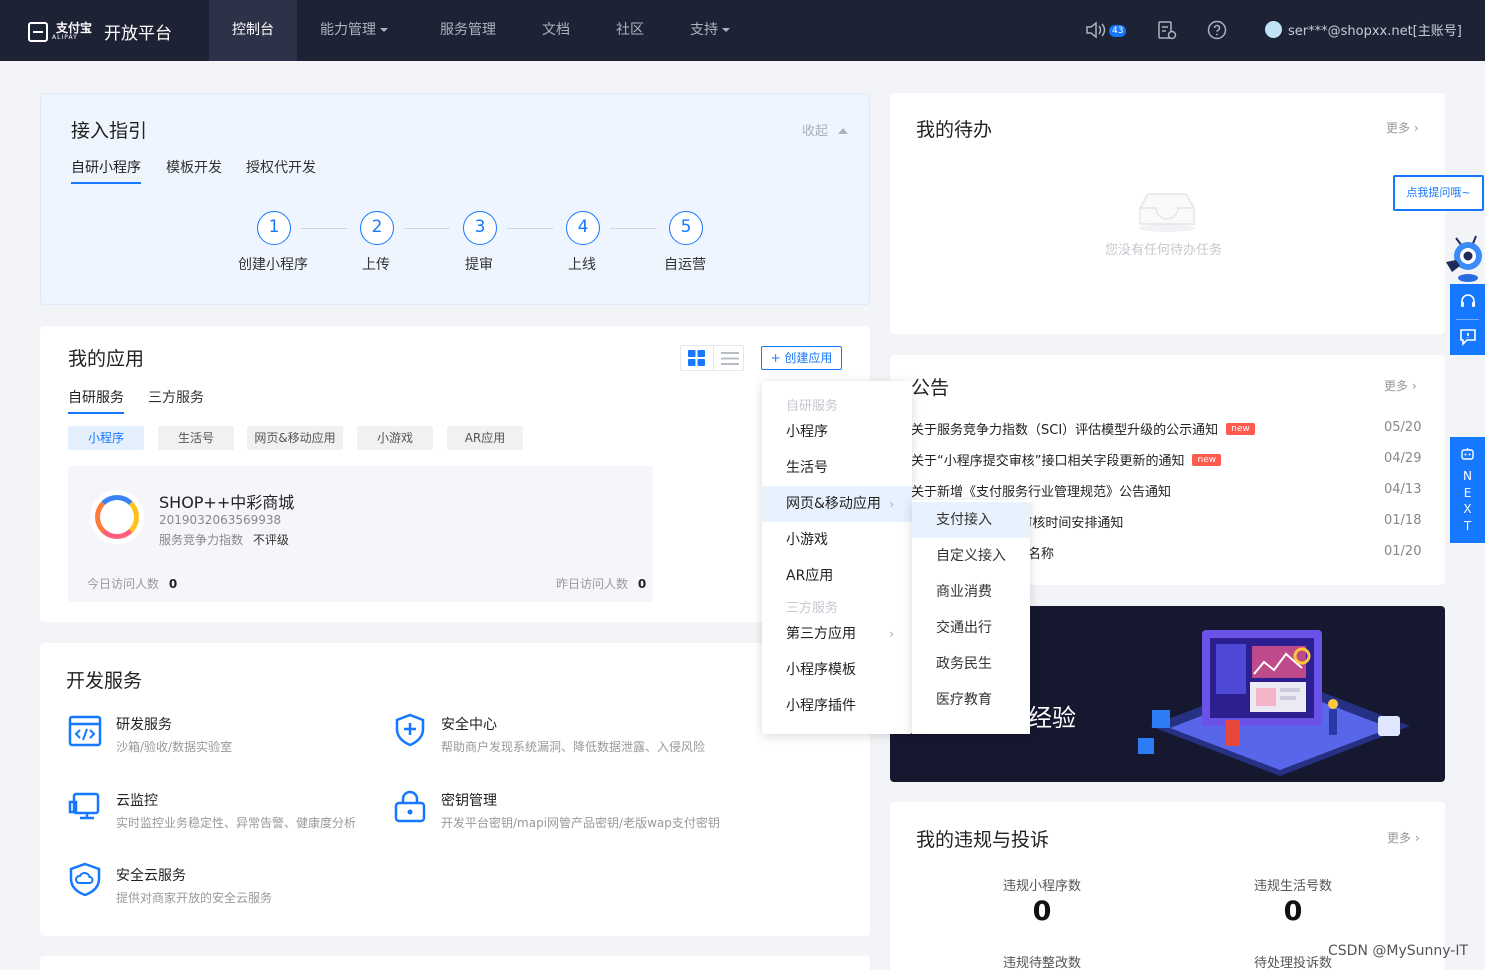 The width and height of the screenshot is (1485, 970). Describe the element at coordinates (1167, 212) in the screenshot. I see `empty-inbox-icon` at that location.